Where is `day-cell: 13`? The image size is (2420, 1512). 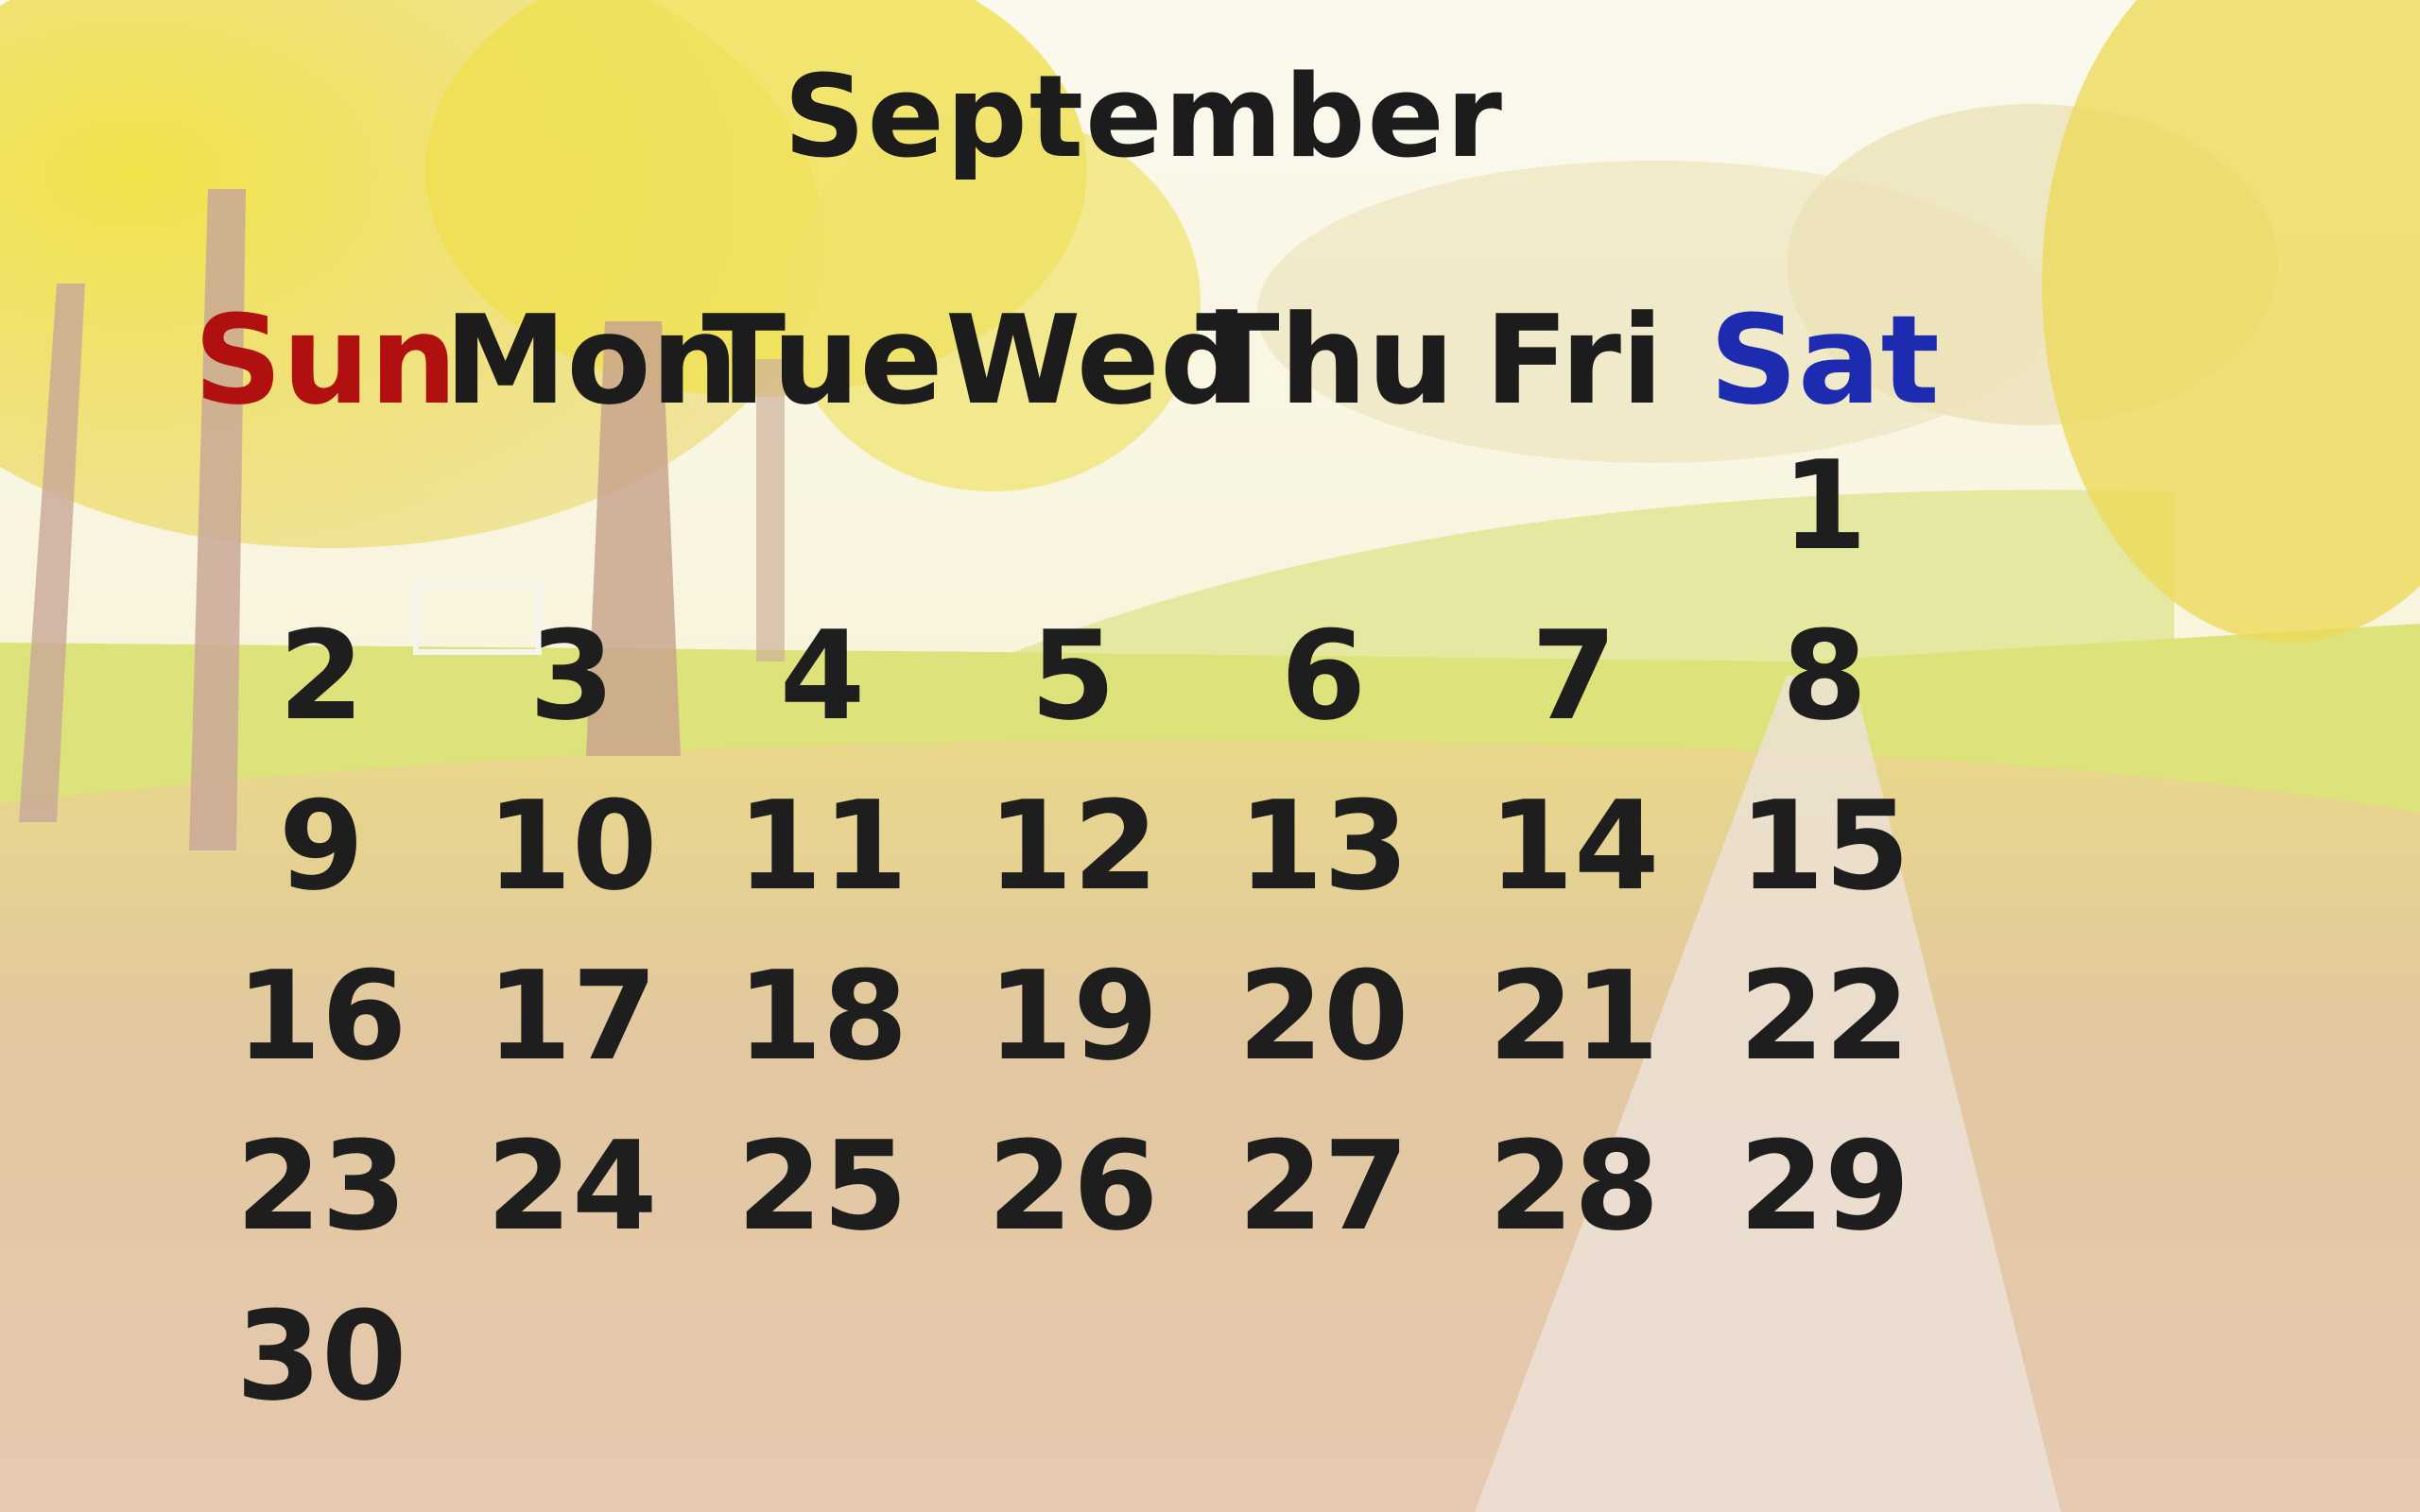 day-cell: 13 is located at coordinates (1323, 846).